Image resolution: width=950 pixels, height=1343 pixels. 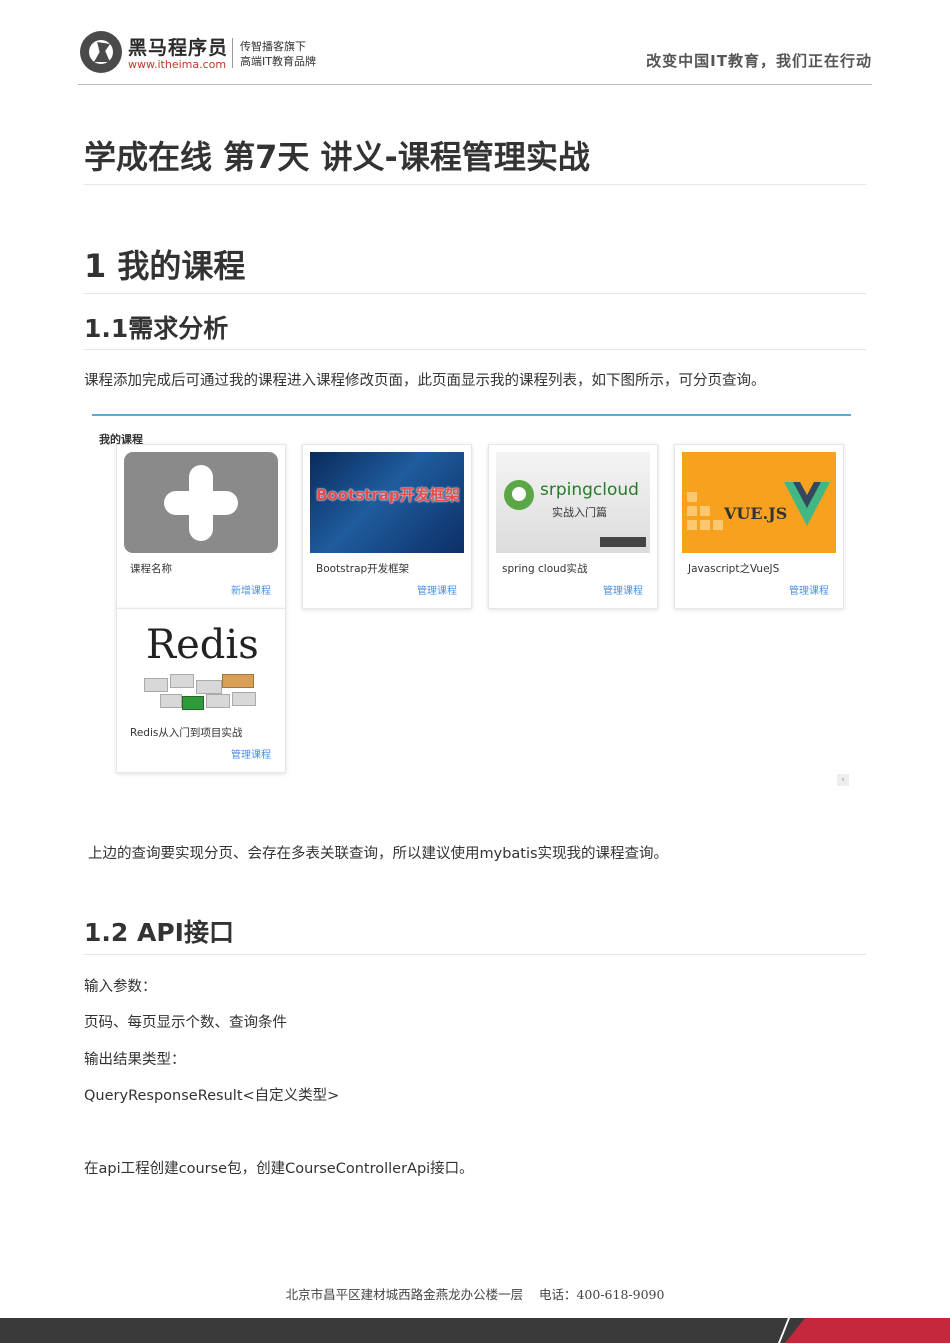 What do you see at coordinates (475, 84) in the screenshot?
I see `header-divider` at bounding box center [475, 84].